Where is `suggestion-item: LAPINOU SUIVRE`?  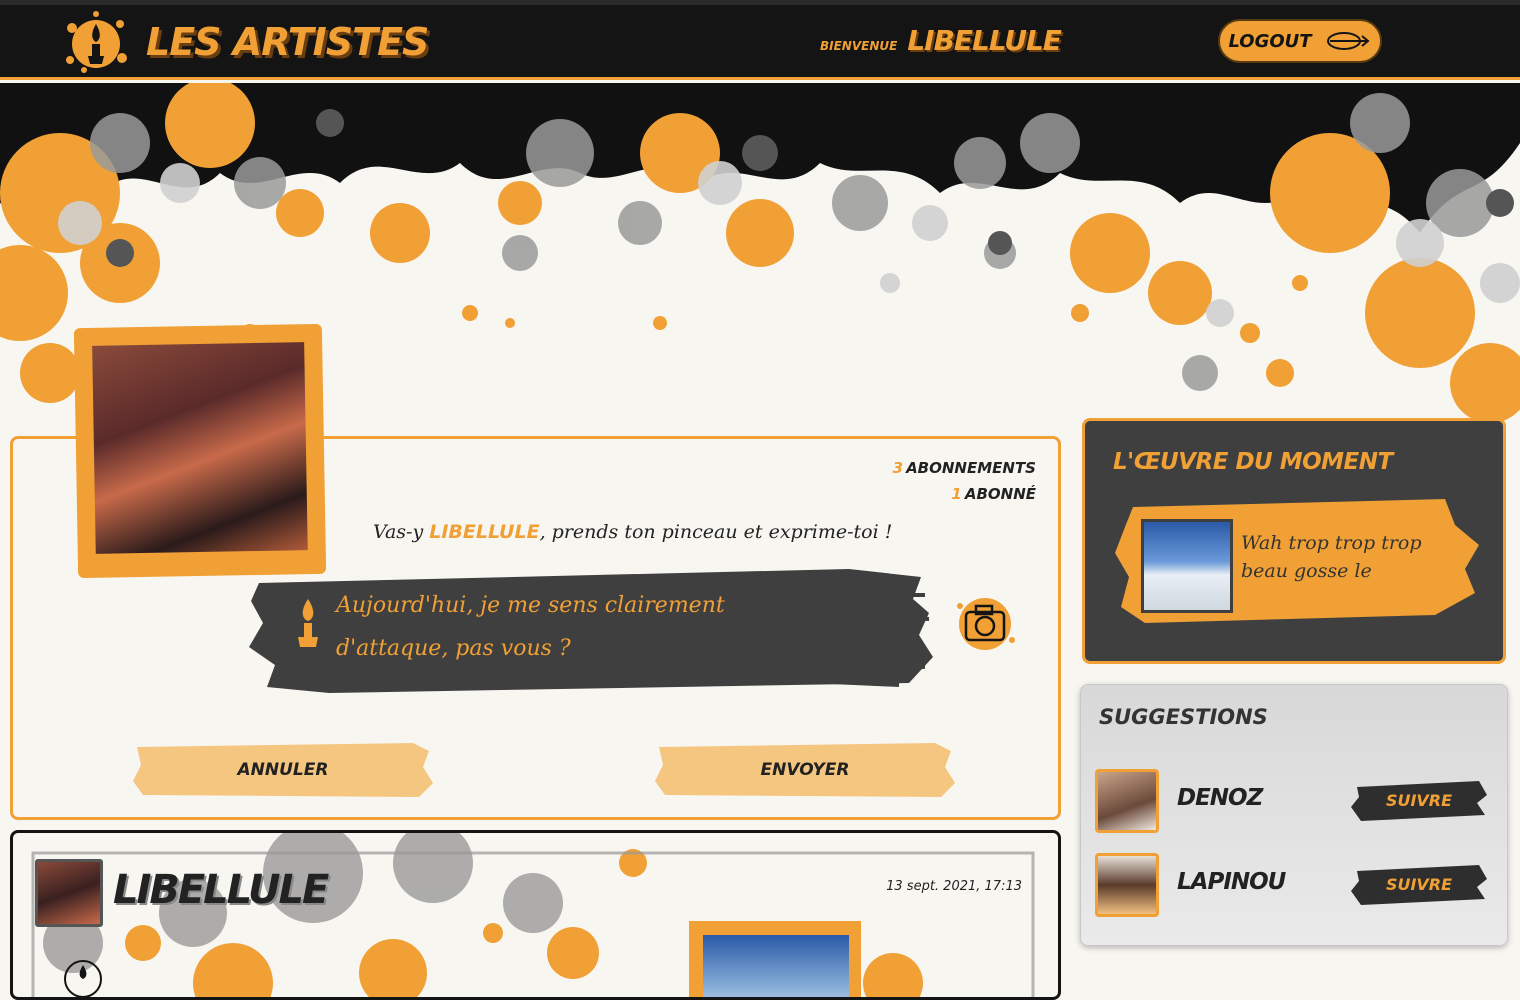 suggestion-item: LAPINOU SUIVRE is located at coordinates (1295, 886).